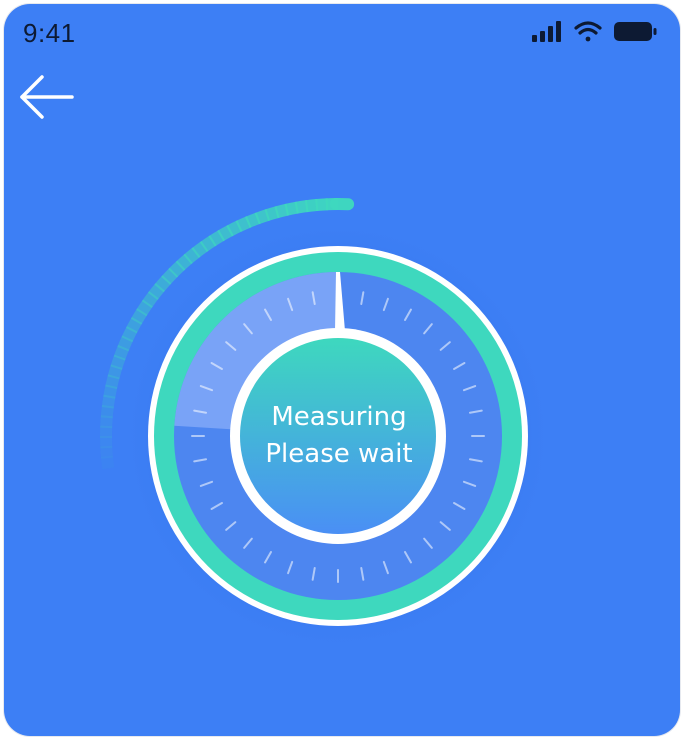  What do you see at coordinates (339, 454) in the screenshot?
I see `status-line-please-wait: Please wait` at bounding box center [339, 454].